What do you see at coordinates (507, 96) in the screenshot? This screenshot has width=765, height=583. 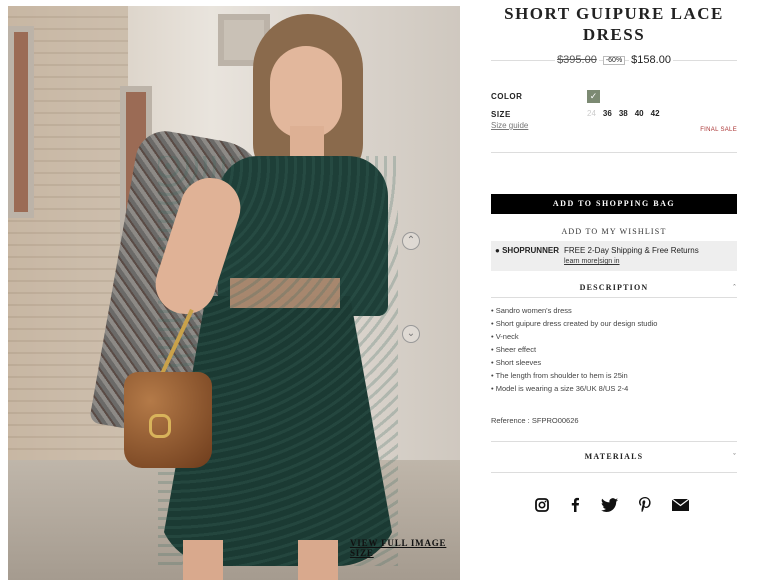 I see `color-label: COLOR` at bounding box center [507, 96].